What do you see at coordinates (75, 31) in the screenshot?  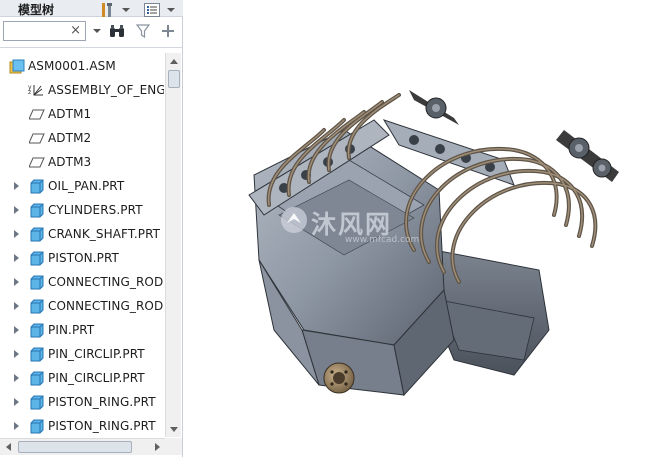 I see `clear-search-icon: ×` at bounding box center [75, 31].